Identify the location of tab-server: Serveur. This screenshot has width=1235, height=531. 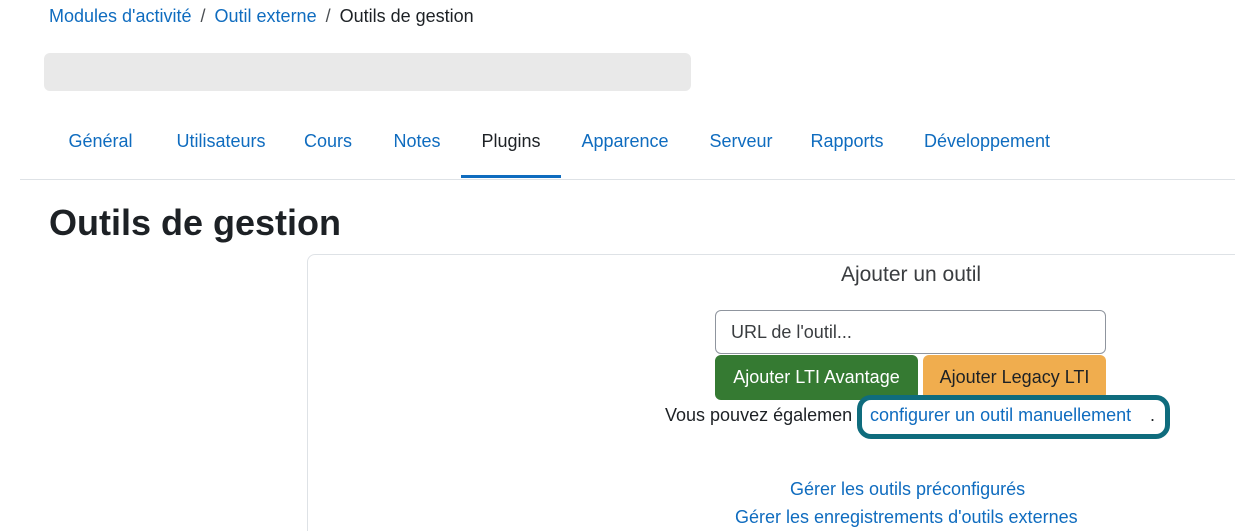
(741, 141).